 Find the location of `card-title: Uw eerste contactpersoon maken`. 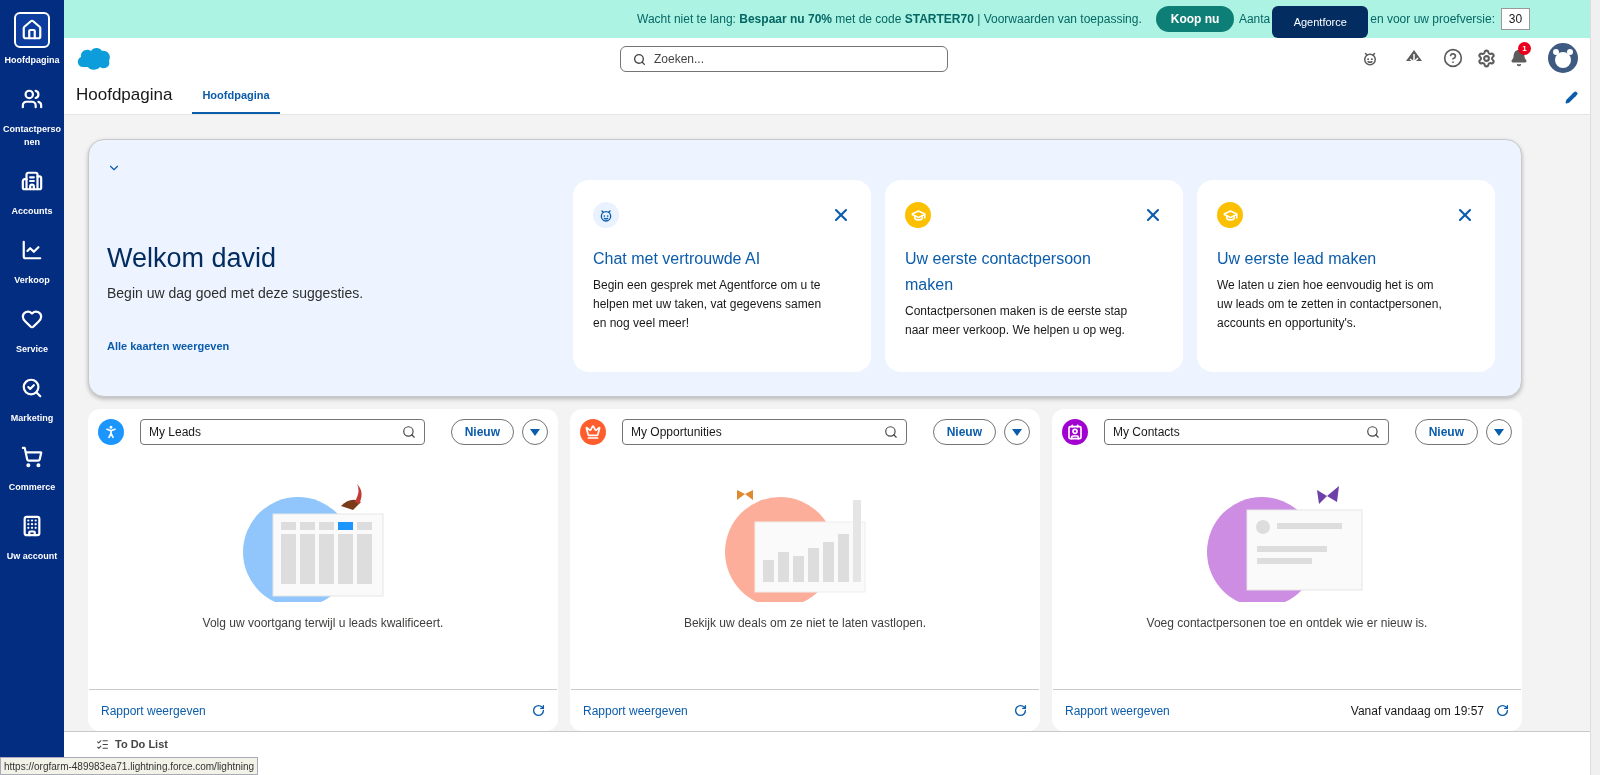

card-title: Uw eerste contactpersoon maken is located at coordinates (998, 272).